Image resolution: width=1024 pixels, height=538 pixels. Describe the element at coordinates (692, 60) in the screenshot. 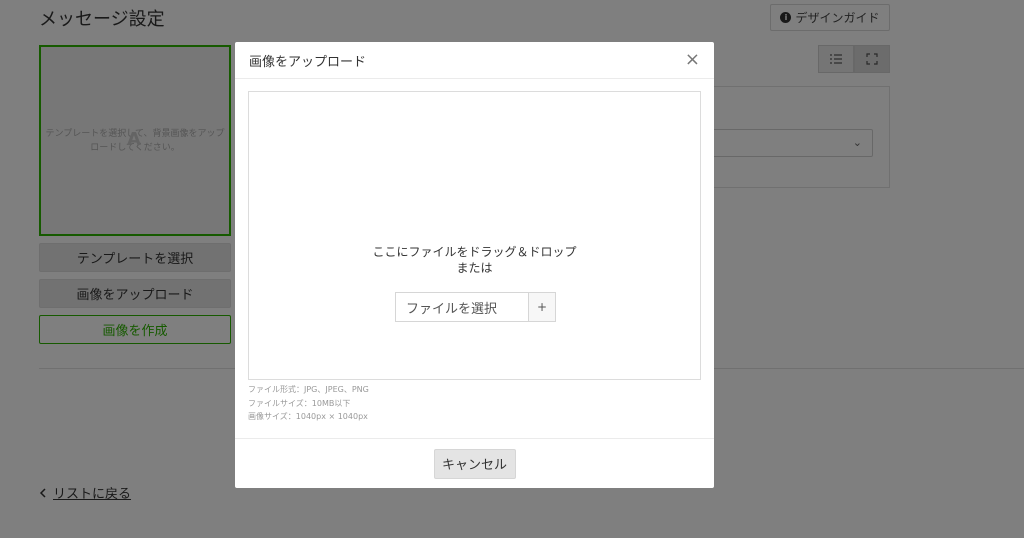

I see `close-icon: ×` at that location.